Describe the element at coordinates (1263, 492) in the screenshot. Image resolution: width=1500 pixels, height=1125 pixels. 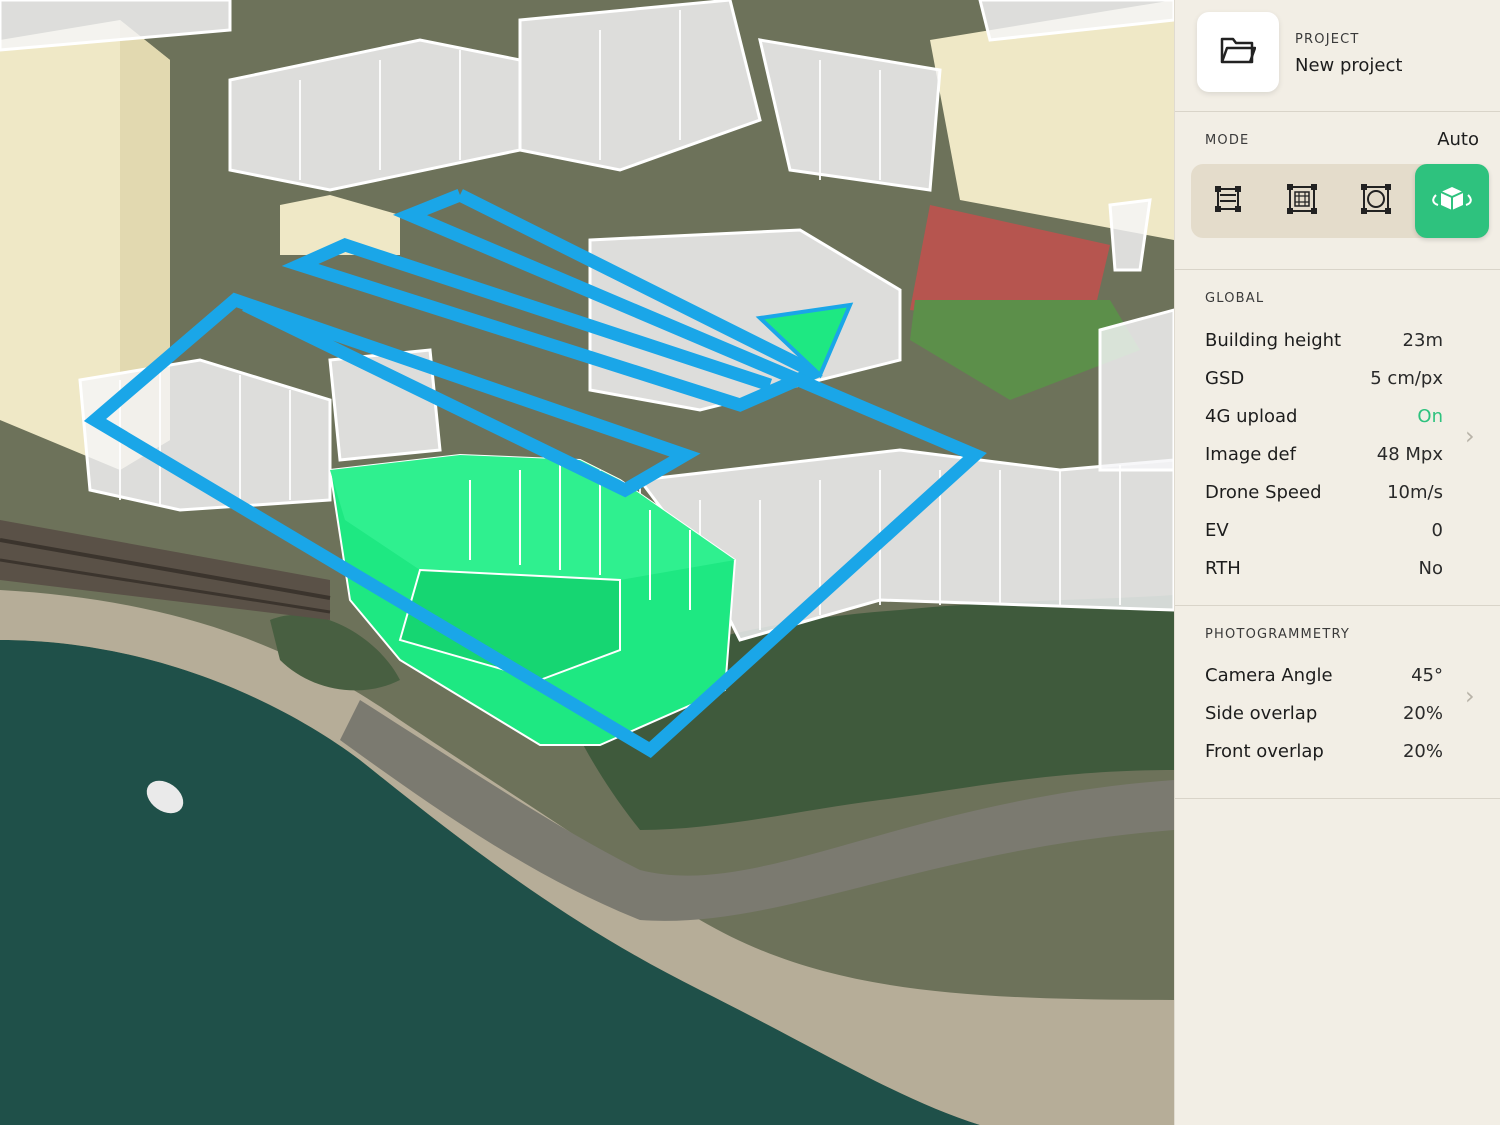
I see `setting-label: Drone Speed` at that location.